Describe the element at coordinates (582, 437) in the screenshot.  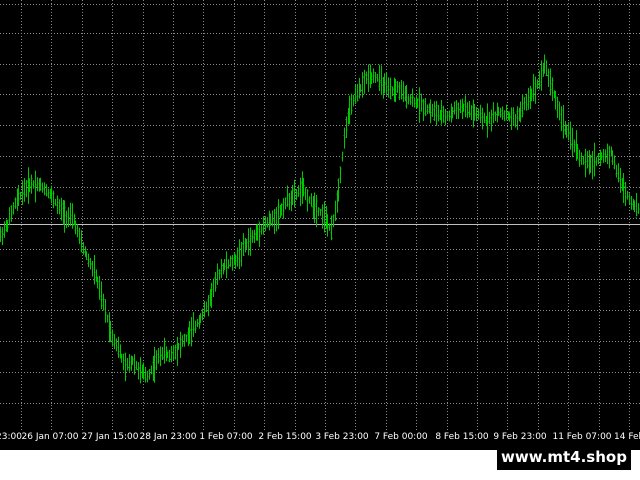
I see `x-tick-label: 11 Feb 07:00` at that location.